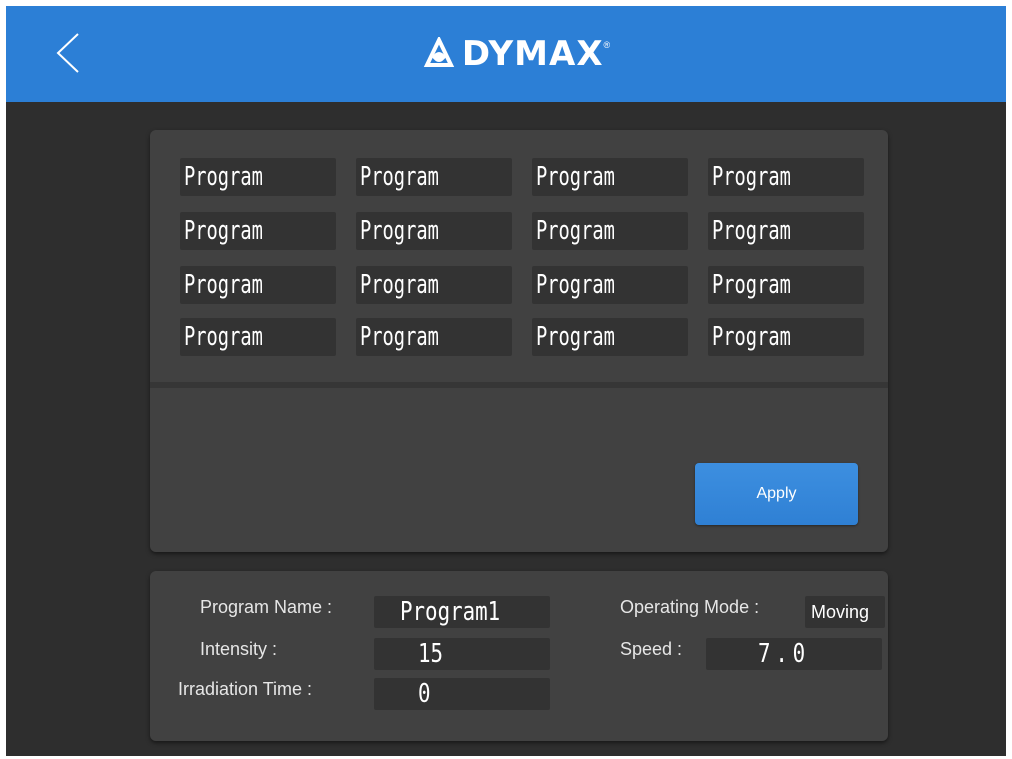 The image size is (1012, 759). I want to click on chevron-left-icon, so click(67, 53).